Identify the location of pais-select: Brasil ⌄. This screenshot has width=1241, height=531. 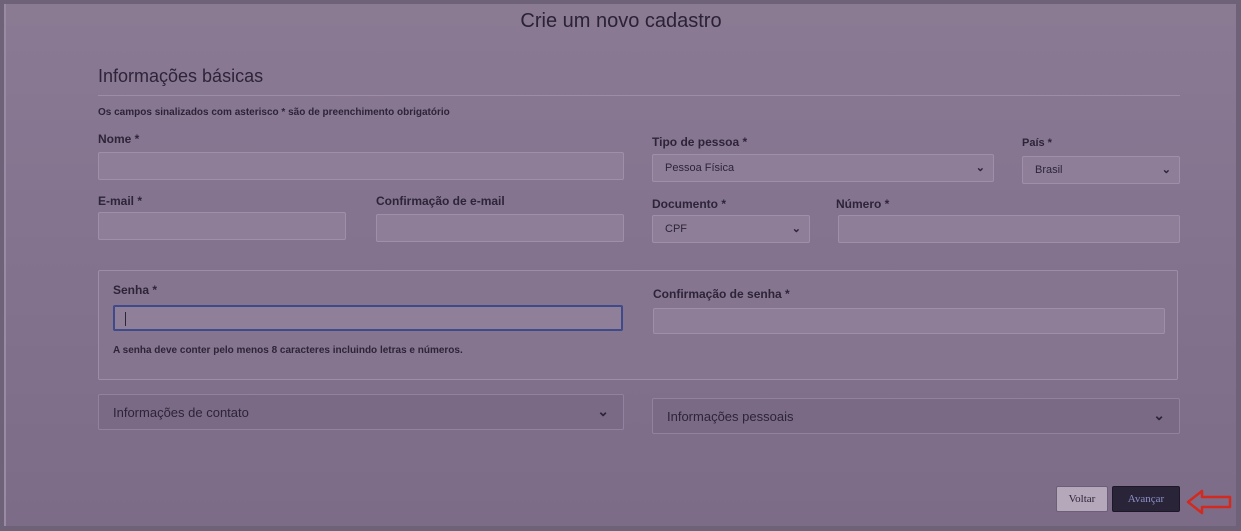
(1101, 170).